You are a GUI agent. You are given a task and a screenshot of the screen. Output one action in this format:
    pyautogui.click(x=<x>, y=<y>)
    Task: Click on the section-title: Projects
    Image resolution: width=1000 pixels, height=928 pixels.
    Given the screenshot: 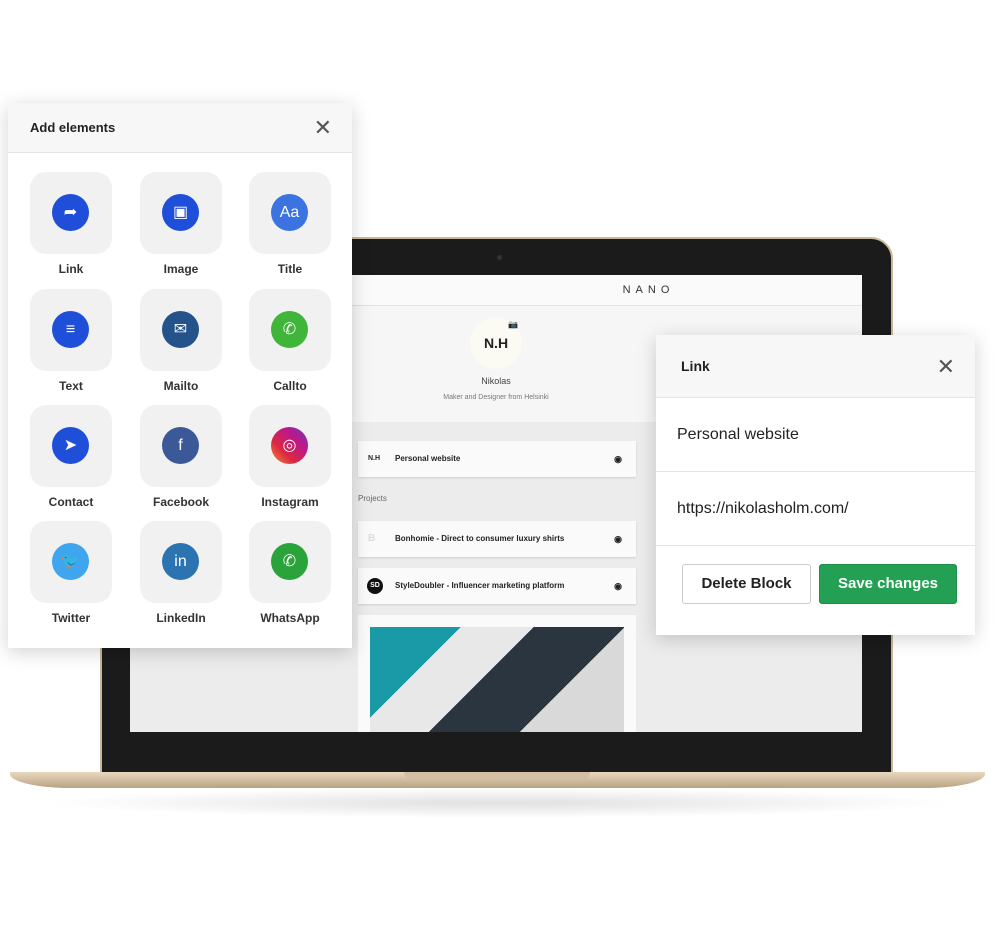 What is the action you would take?
    pyautogui.click(x=372, y=498)
    